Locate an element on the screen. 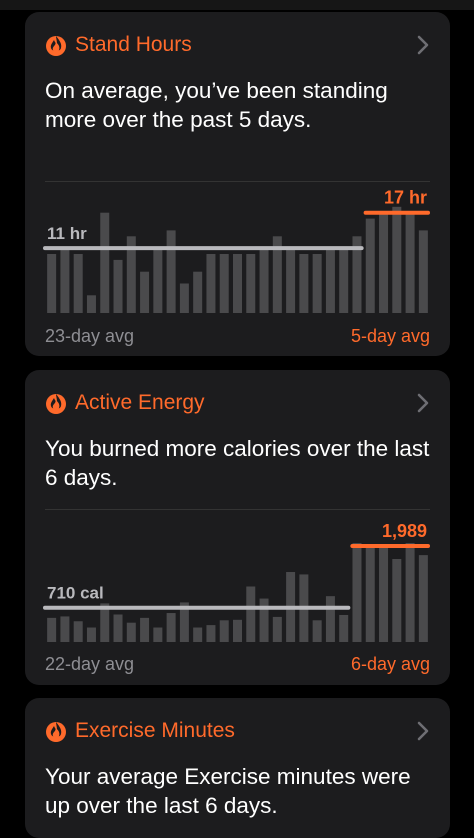 The width and height of the screenshot is (474, 838). left-footer: 23-day avg is located at coordinates (90, 336).